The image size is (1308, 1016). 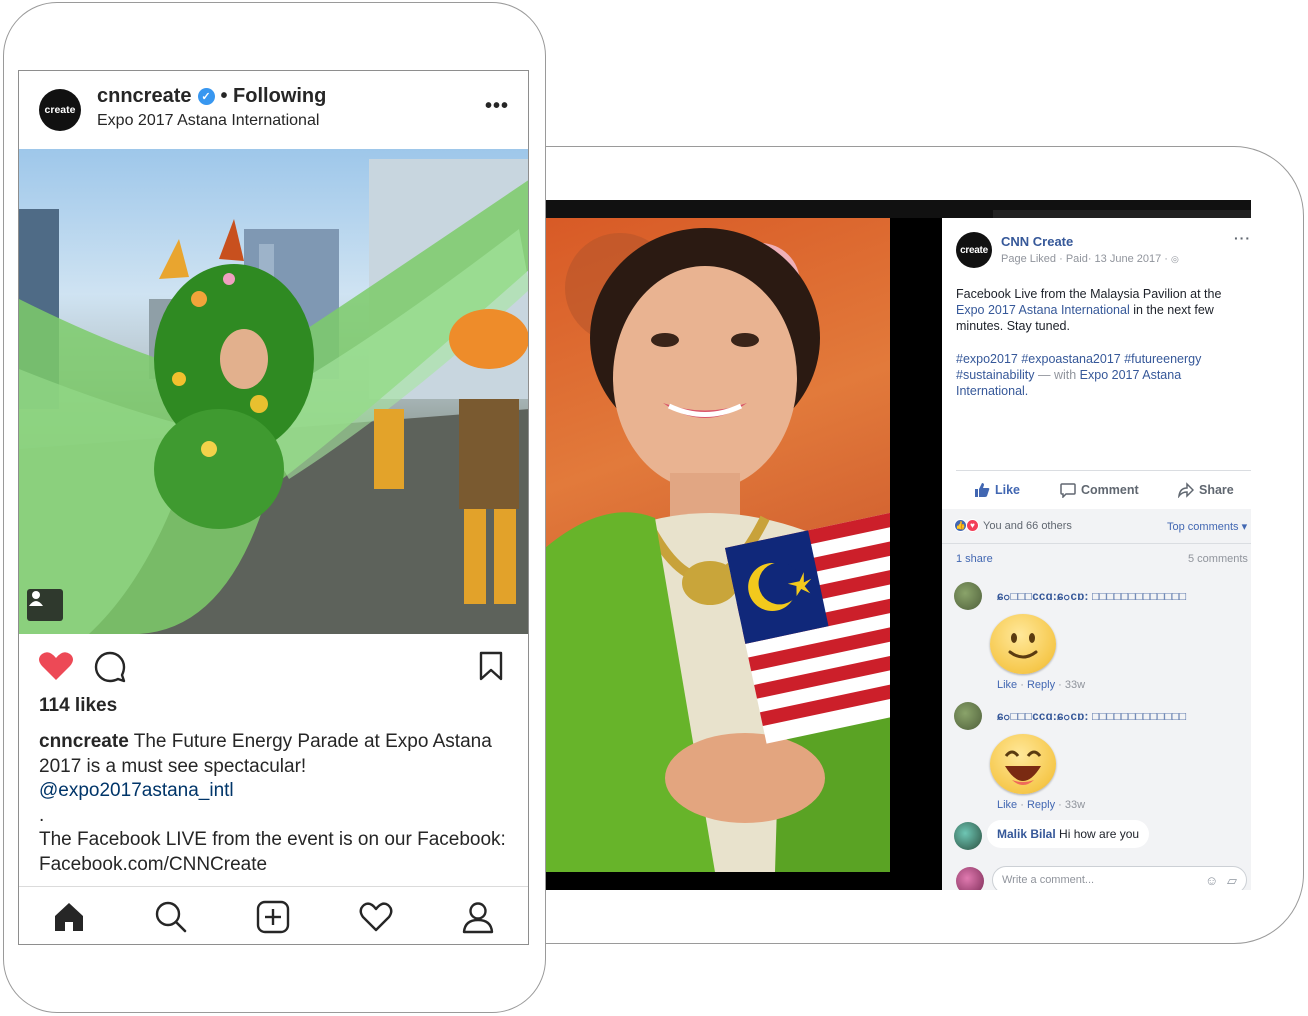 I want to click on with-text: — with, so click(x=1057, y=375).